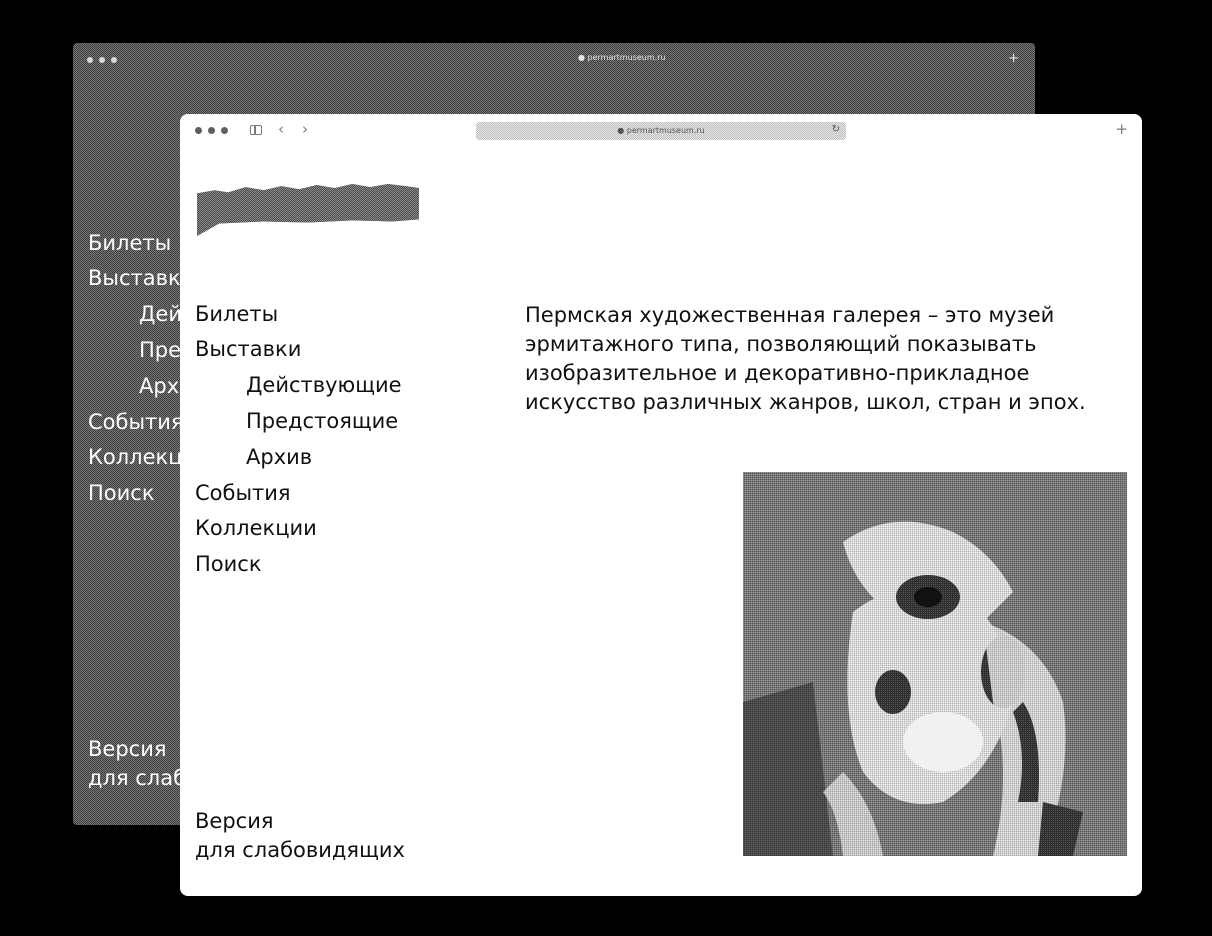 The height and width of the screenshot is (936, 1212). What do you see at coordinates (324, 385) in the screenshot?
I see `nav-exhibitions-current: Действующие` at bounding box center [324, 385].